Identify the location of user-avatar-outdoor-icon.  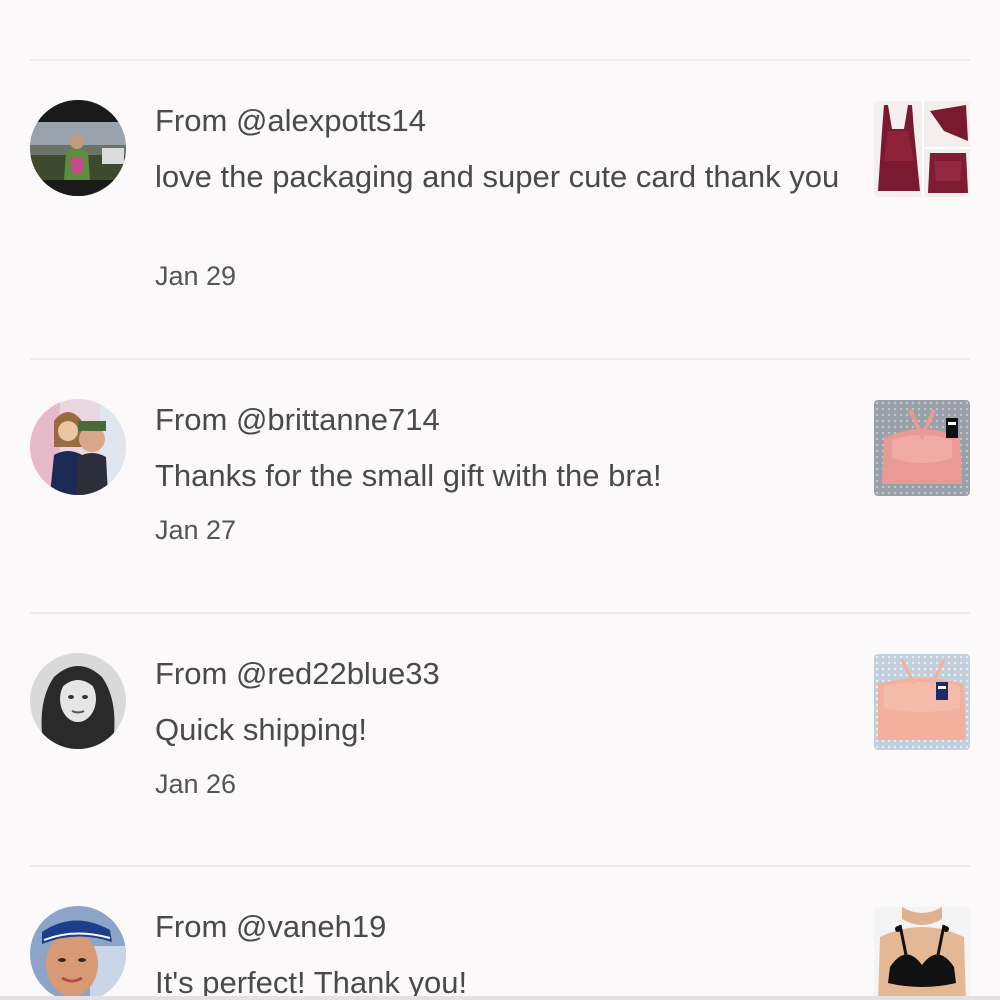
(78, 148).